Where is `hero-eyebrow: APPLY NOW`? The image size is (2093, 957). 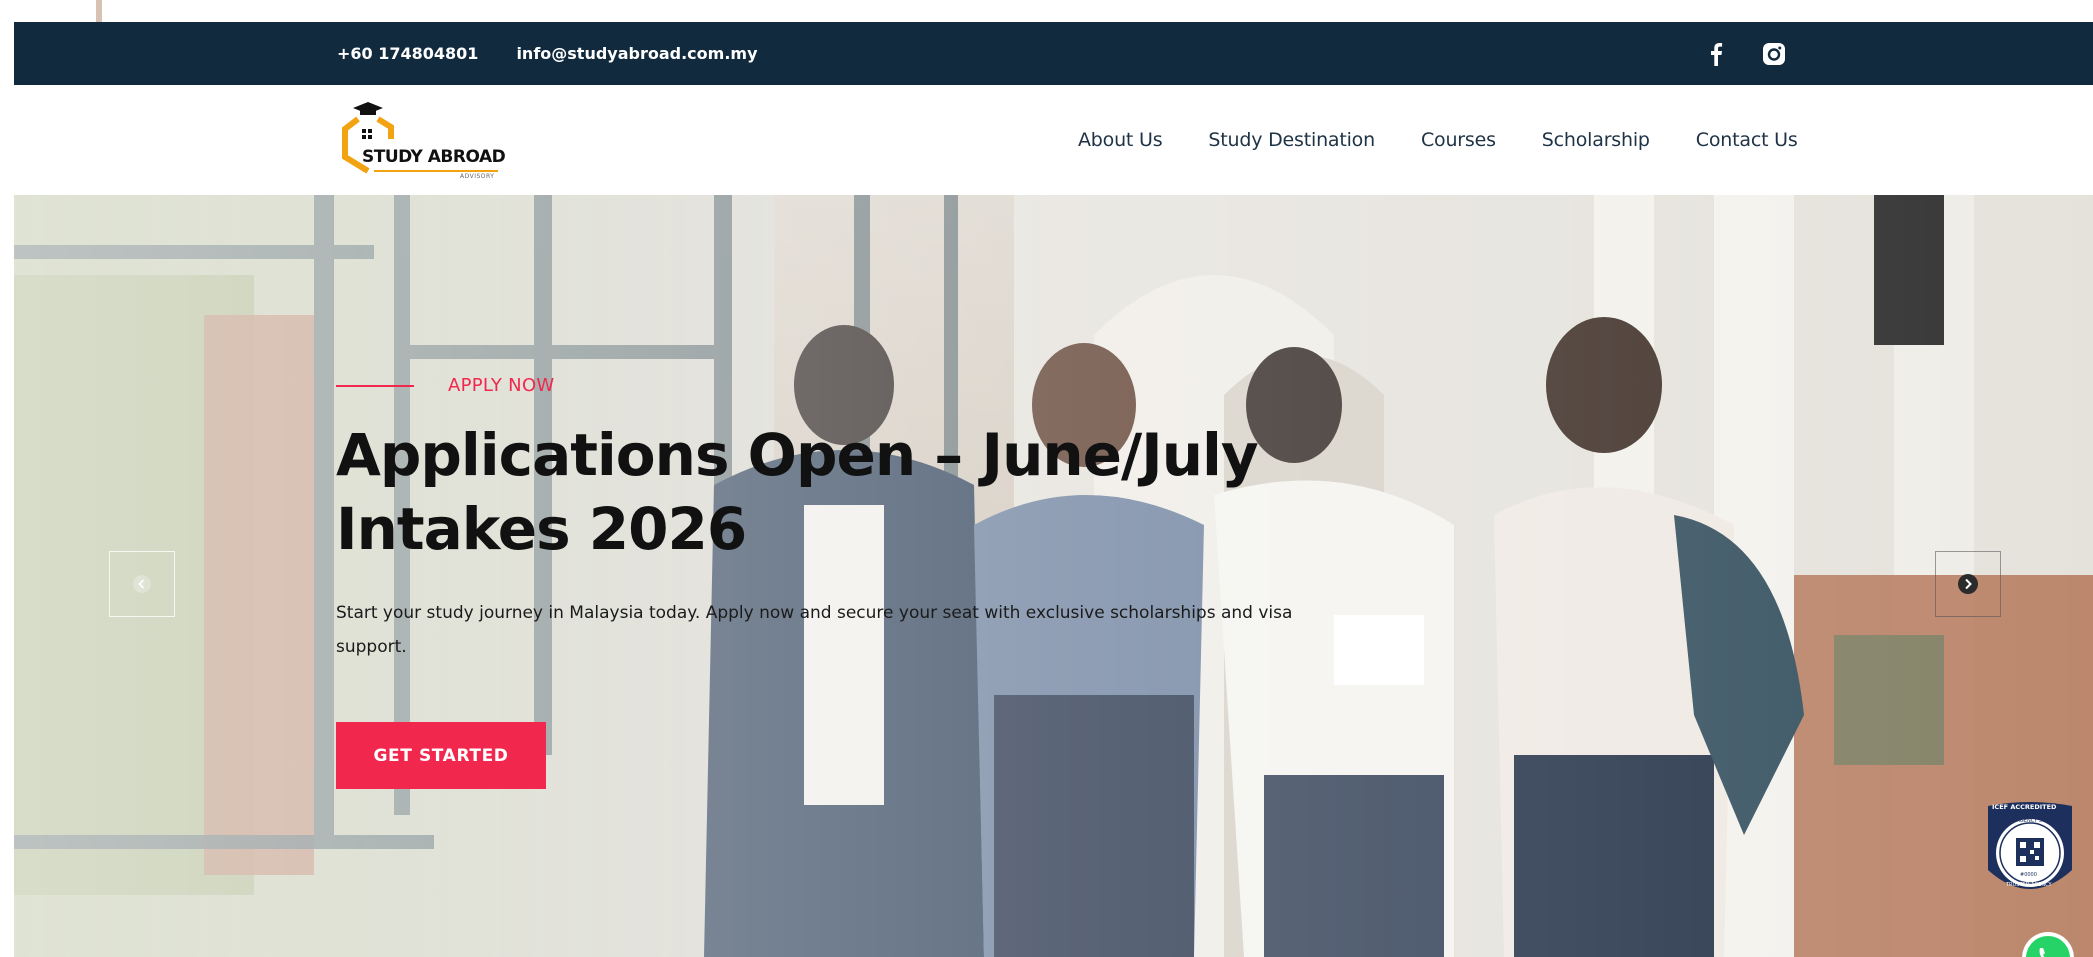 hero-eyebrow: APPLY NOW is located at coordinates (836, 385).